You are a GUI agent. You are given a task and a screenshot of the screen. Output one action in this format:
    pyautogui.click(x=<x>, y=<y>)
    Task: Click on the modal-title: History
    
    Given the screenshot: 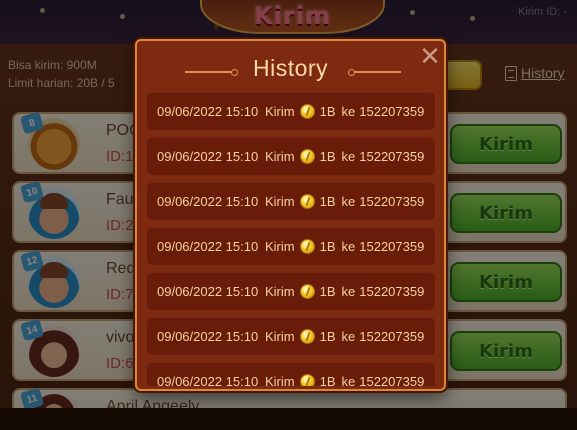 What is the action you would take?
    pyautogui.click(x=290, y=68)
    